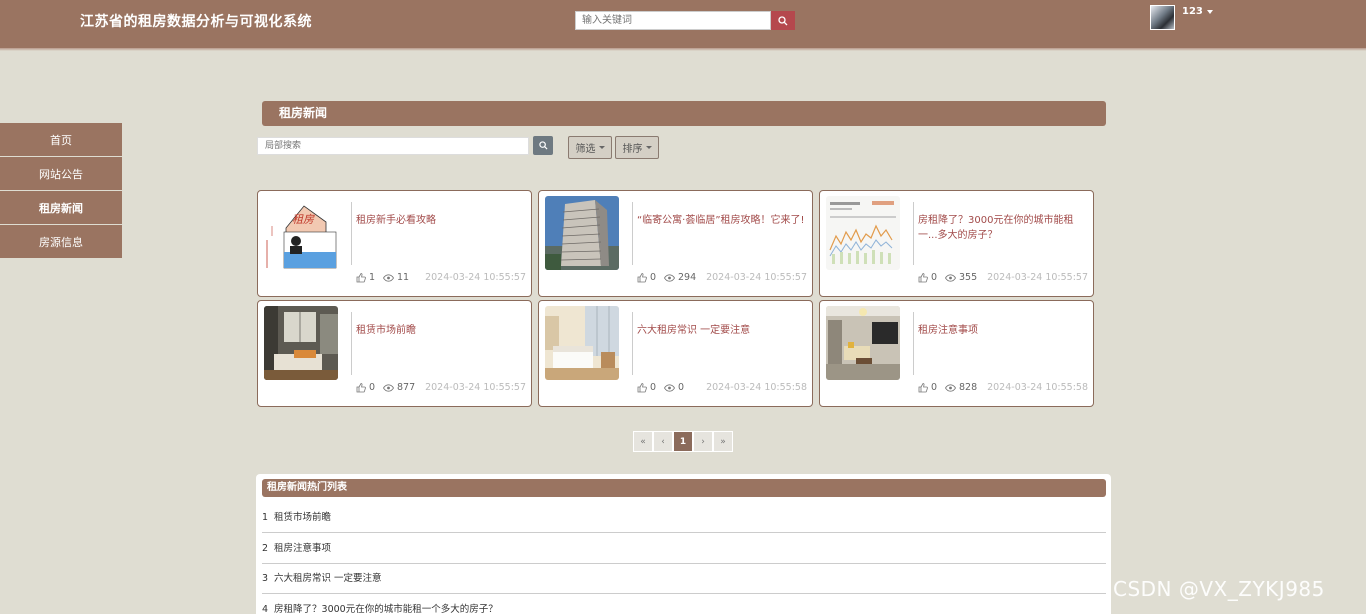 The height and width of the screenshot is (614, 1366). What do you see at coordinates (684, 579) in the screenshot?
I see `hot-list-item: 3 六大租房常识 一定要注意` at bounding box center [684, 579].